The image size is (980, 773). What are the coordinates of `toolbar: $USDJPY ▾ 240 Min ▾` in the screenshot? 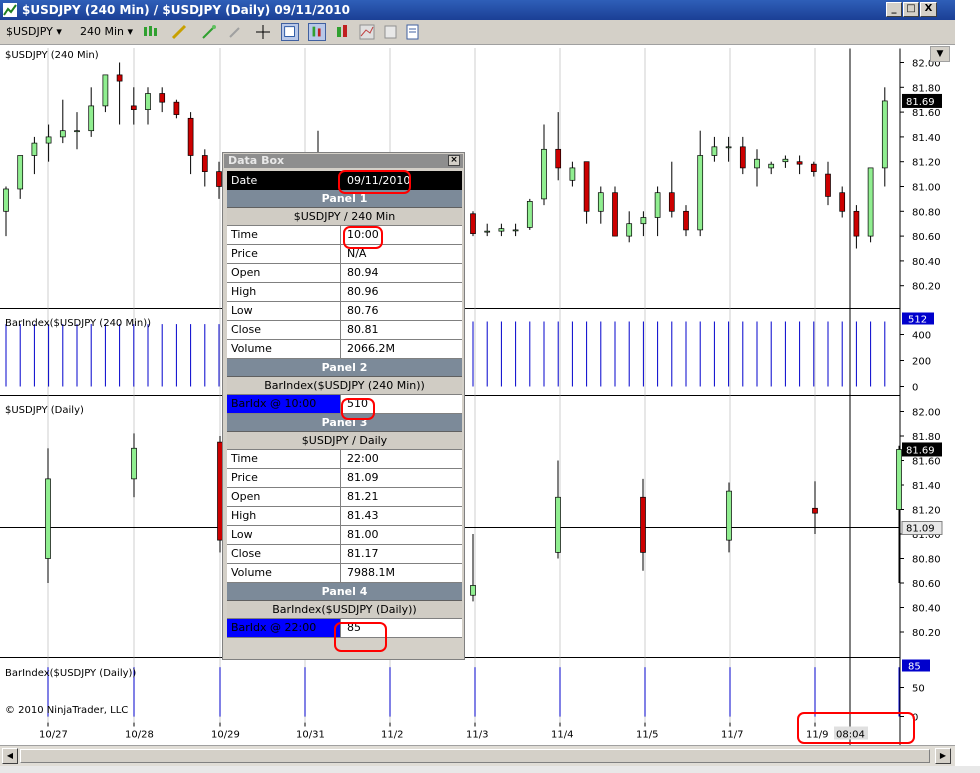 It's located at (477, 32).